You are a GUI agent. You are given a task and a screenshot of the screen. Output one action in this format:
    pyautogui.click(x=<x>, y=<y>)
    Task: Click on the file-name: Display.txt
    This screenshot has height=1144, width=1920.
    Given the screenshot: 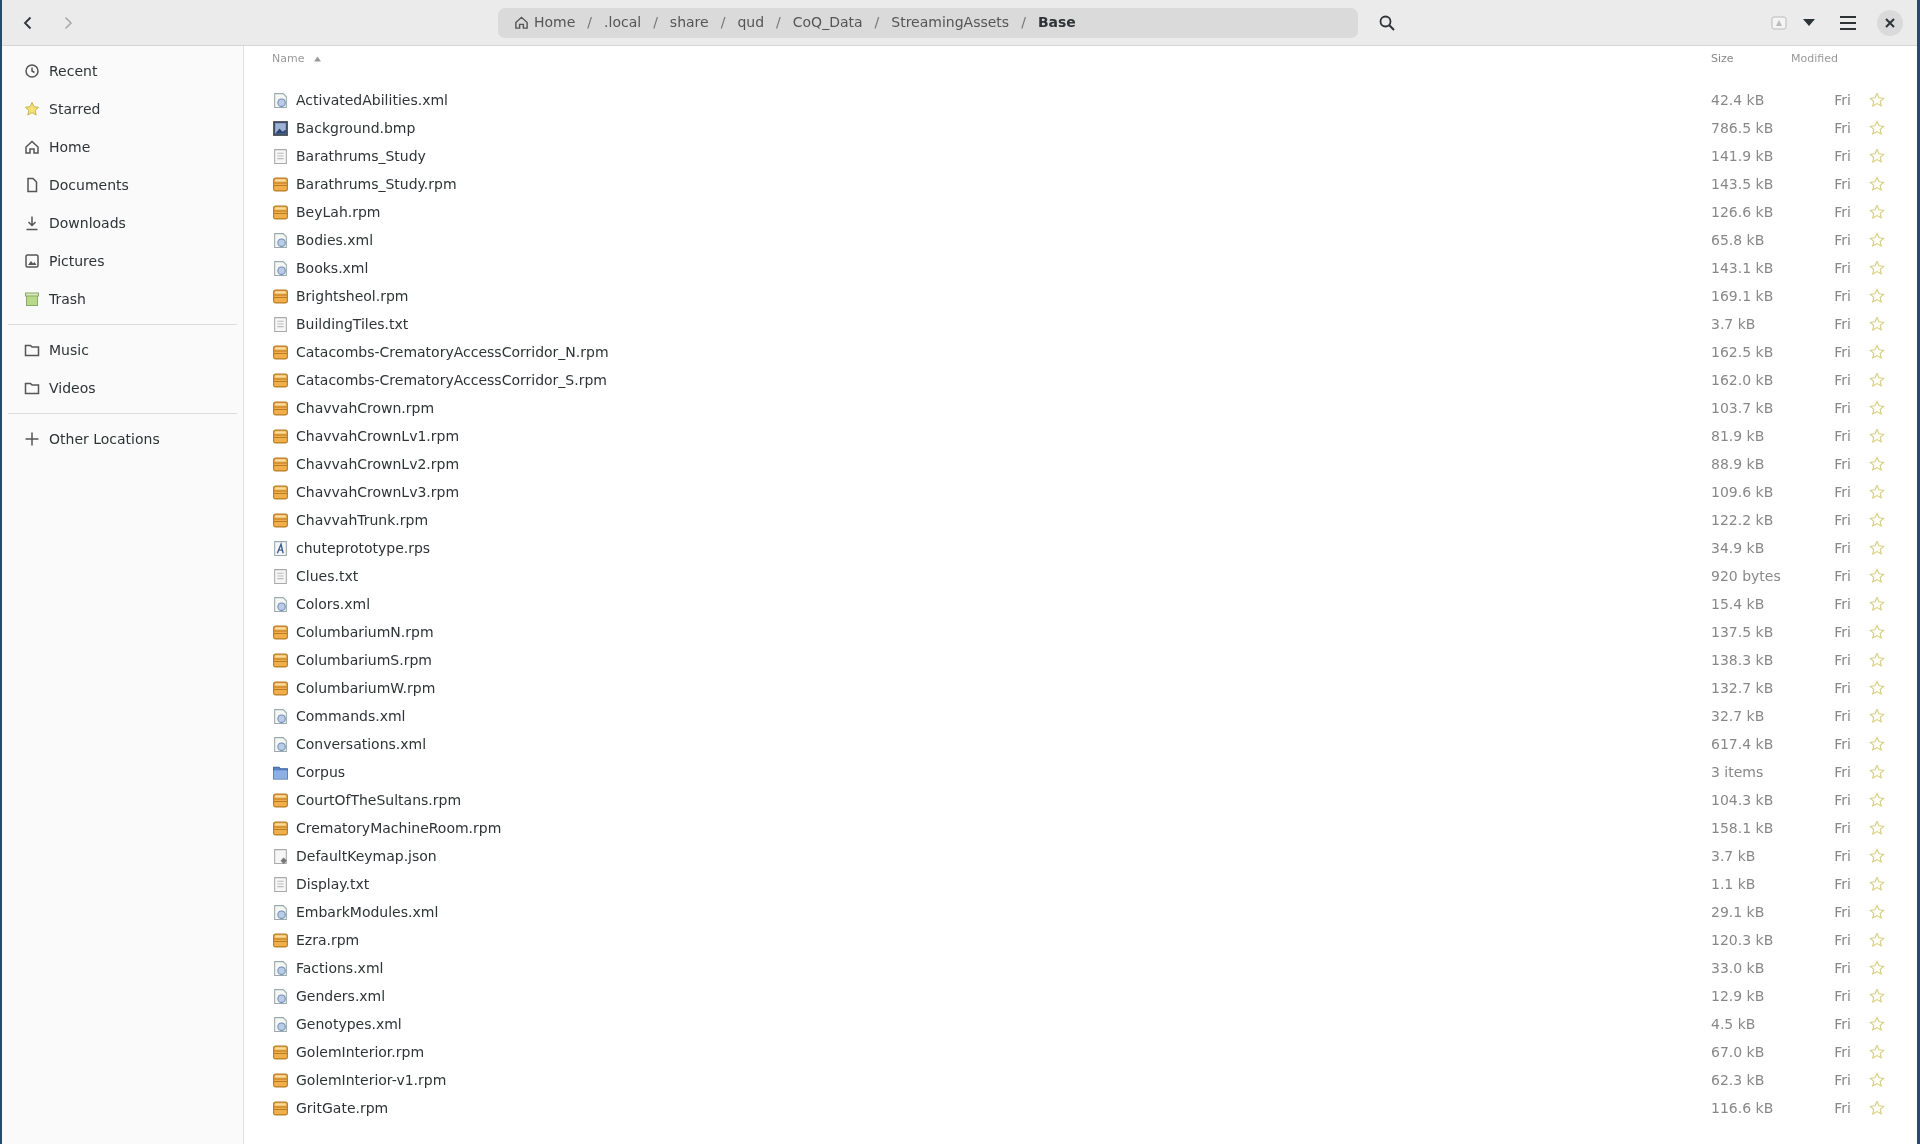 What is the action you would take?
    pyautogui.click(x=333, y=884)
    